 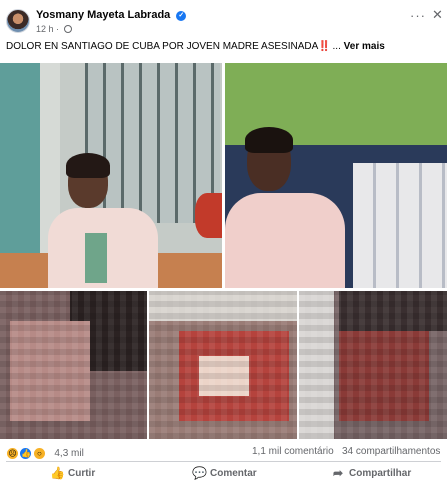 What do you see at coordinates (82, 473) in the screenshot?
I see `like-label: Curtir` at bounding box center [82, 473].